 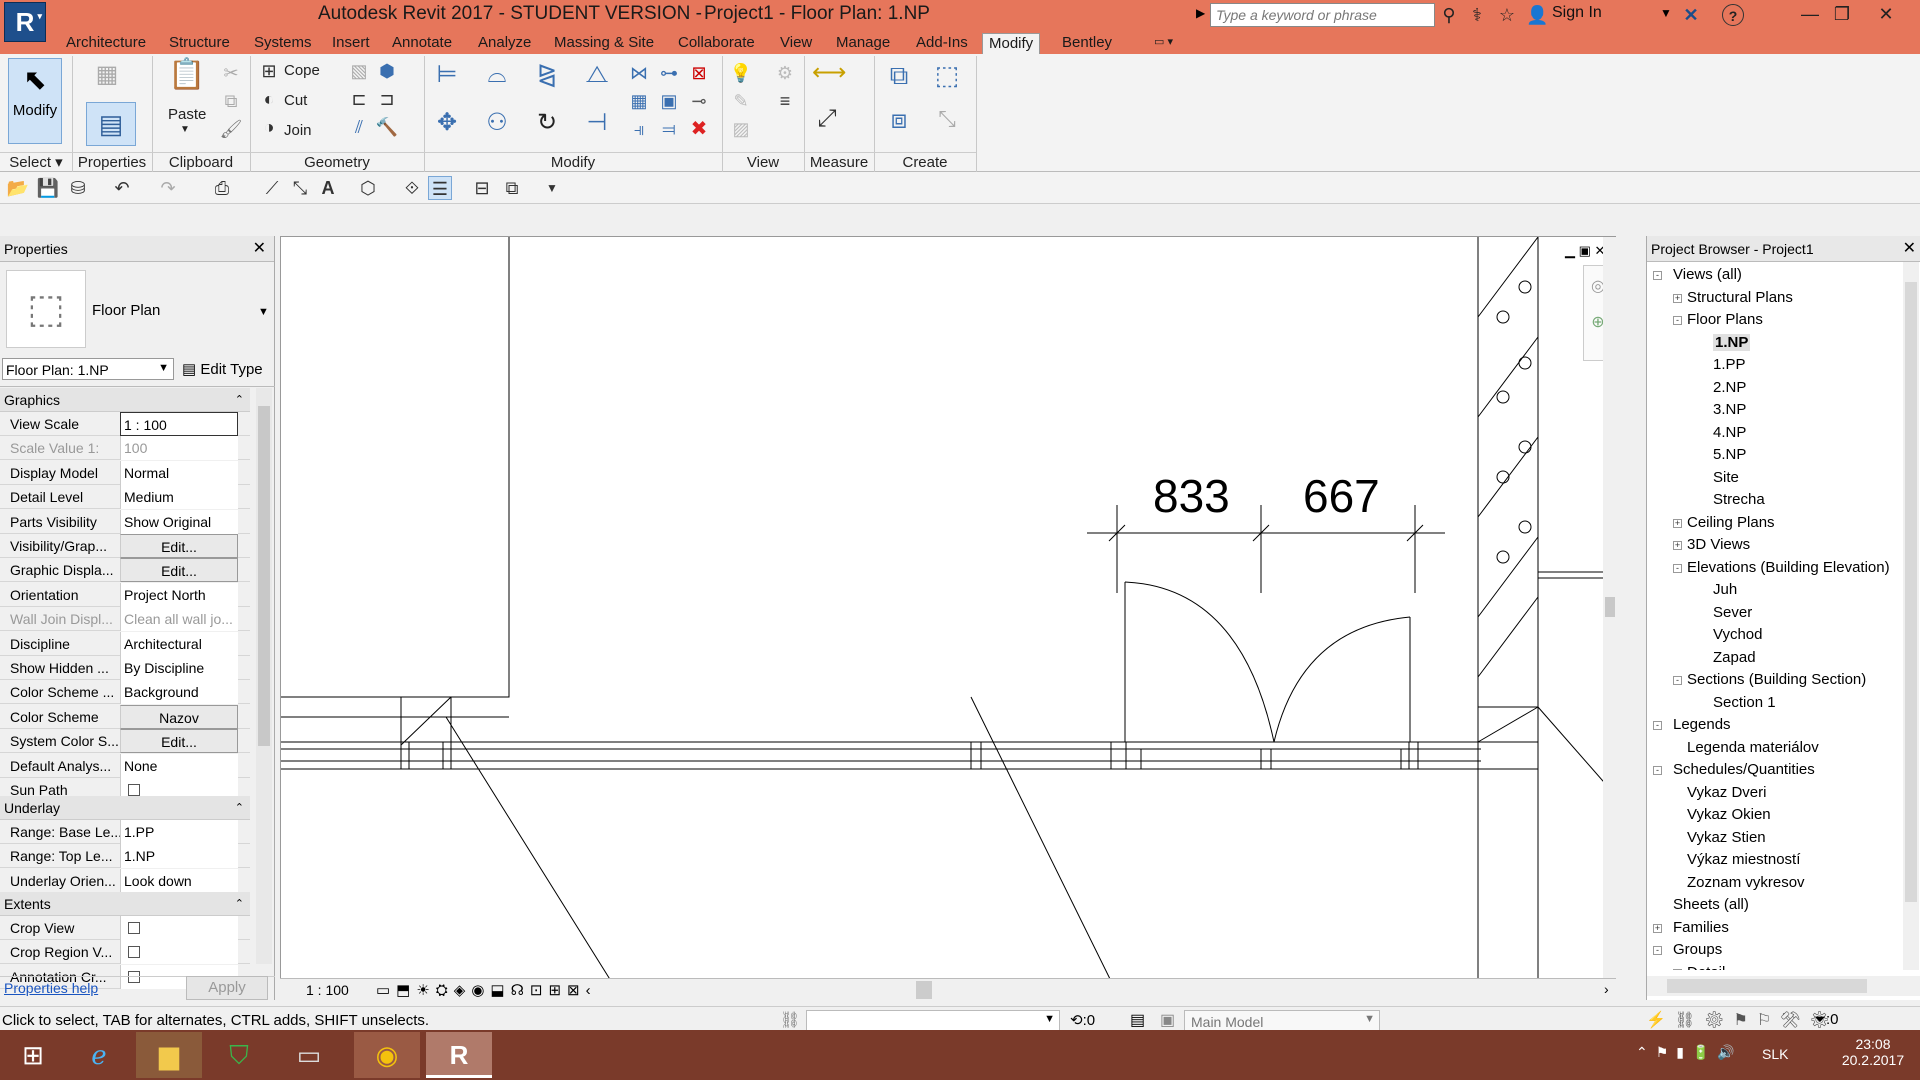 What do you see at coordinates (459, 1055) in the screenshot?
I see `revit-icon: R` at bounding box center [459, 1055].